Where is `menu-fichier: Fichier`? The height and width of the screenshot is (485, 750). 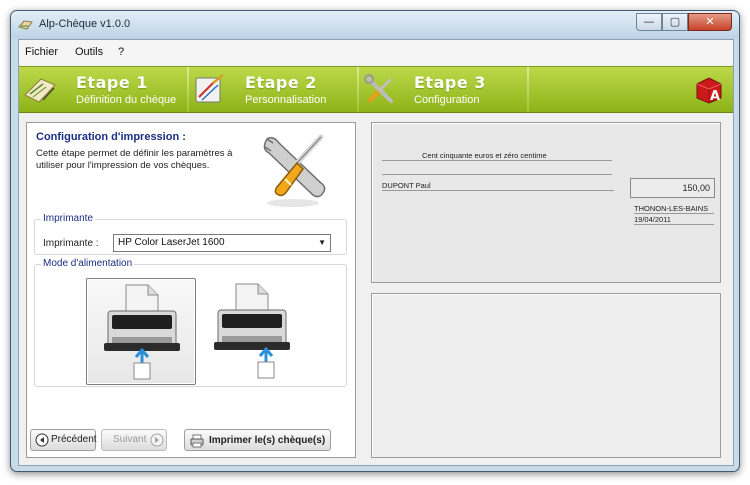
menu-fichier: Fichier is located at coordinates (41, 52).